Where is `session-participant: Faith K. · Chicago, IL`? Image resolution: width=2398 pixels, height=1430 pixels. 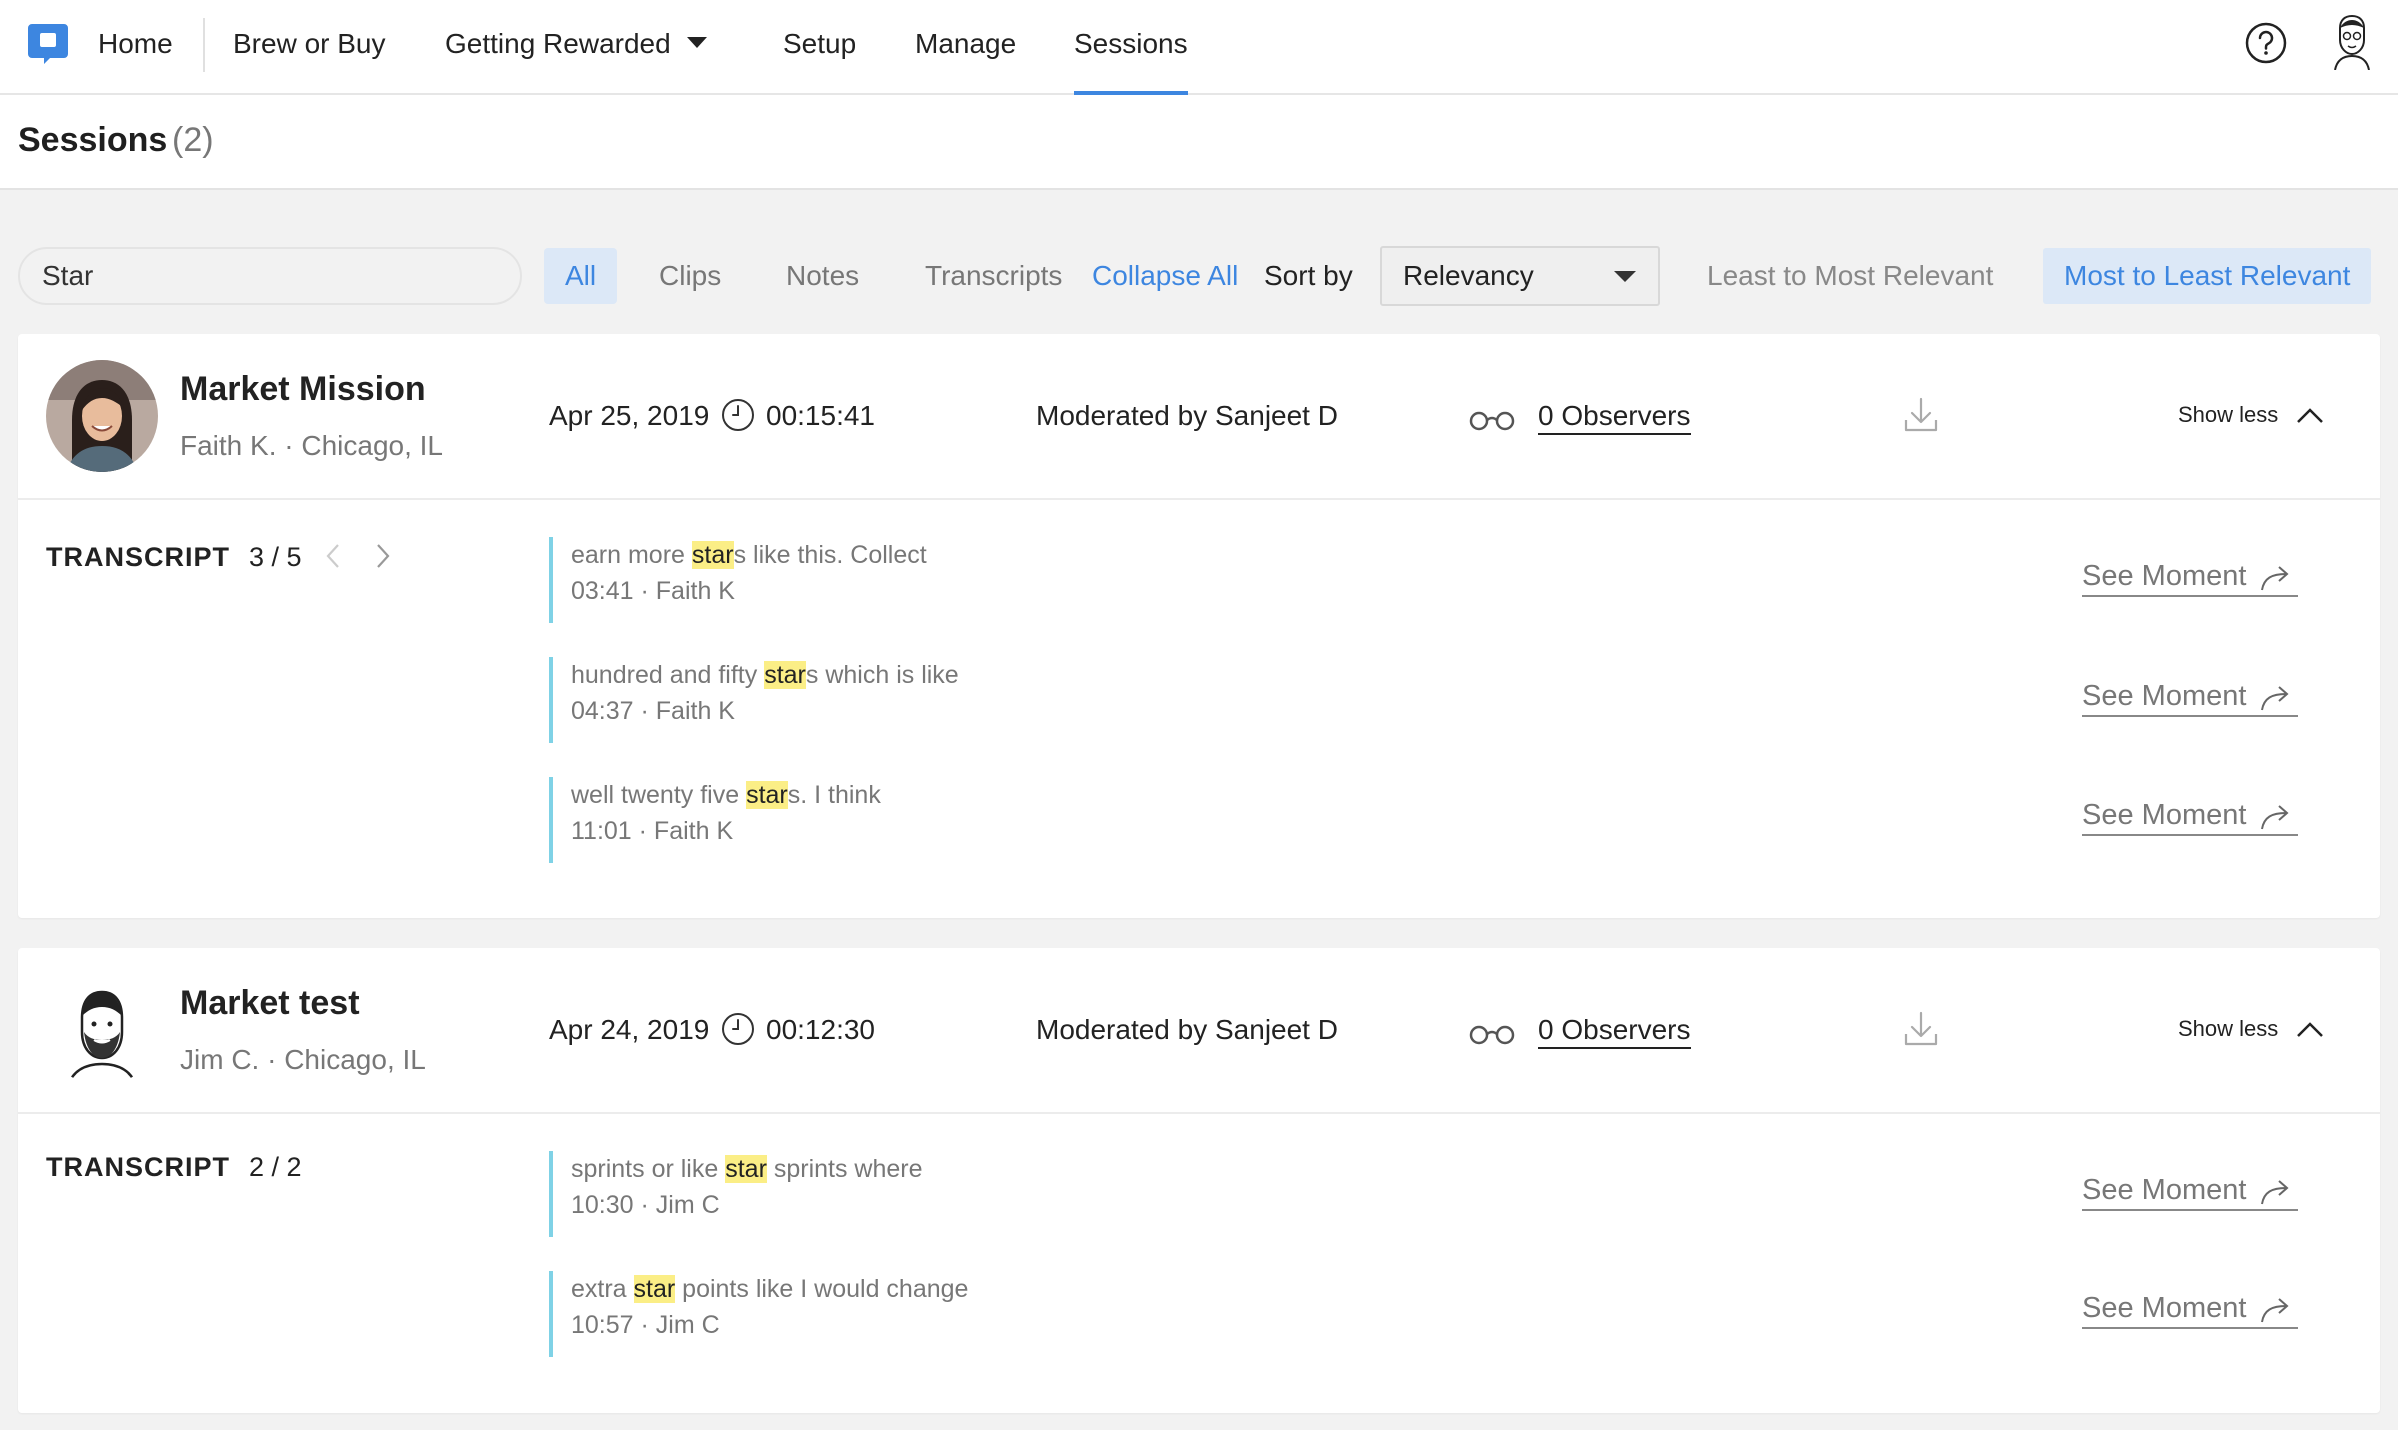
session-participant: Faith K. · Chicago, IL is located at coordinates (312, 445).